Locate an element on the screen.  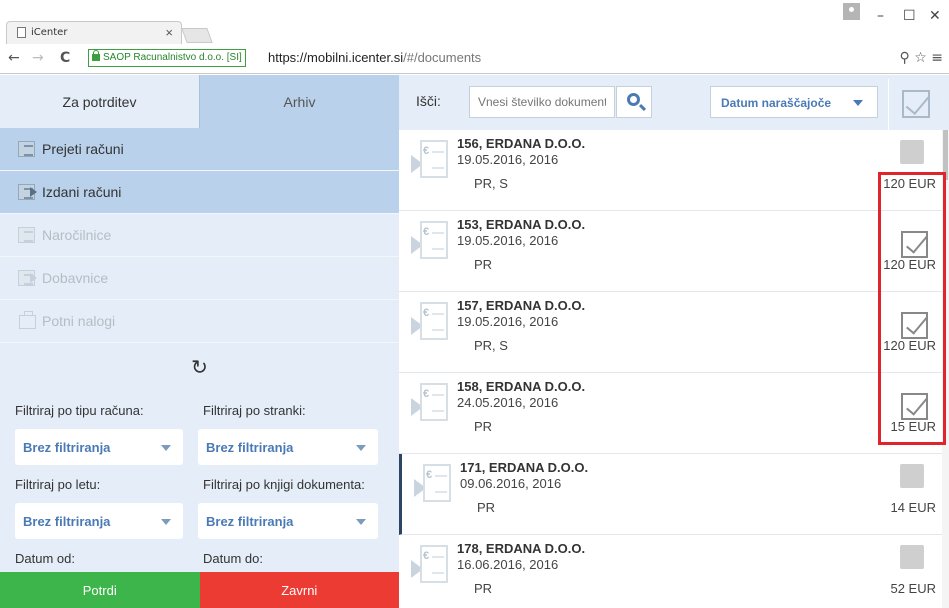
reject-button: Zavrni is located at coordinates (299, 590).